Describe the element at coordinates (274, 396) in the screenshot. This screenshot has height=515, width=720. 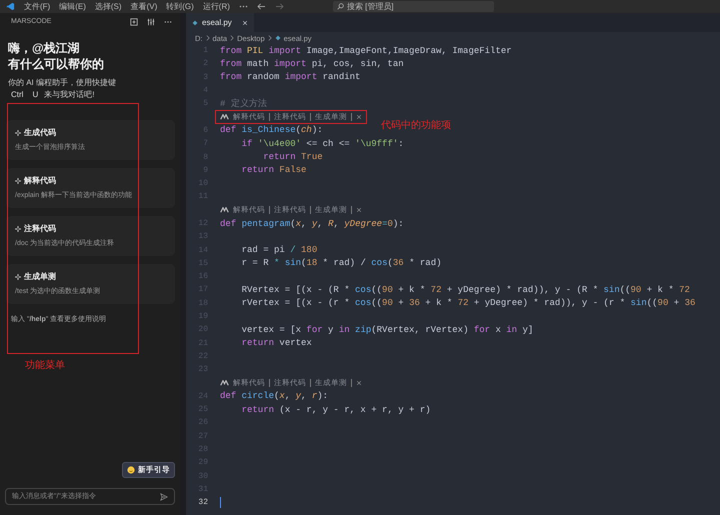
I see `code-line: def circle(x, y, r):` at that location.